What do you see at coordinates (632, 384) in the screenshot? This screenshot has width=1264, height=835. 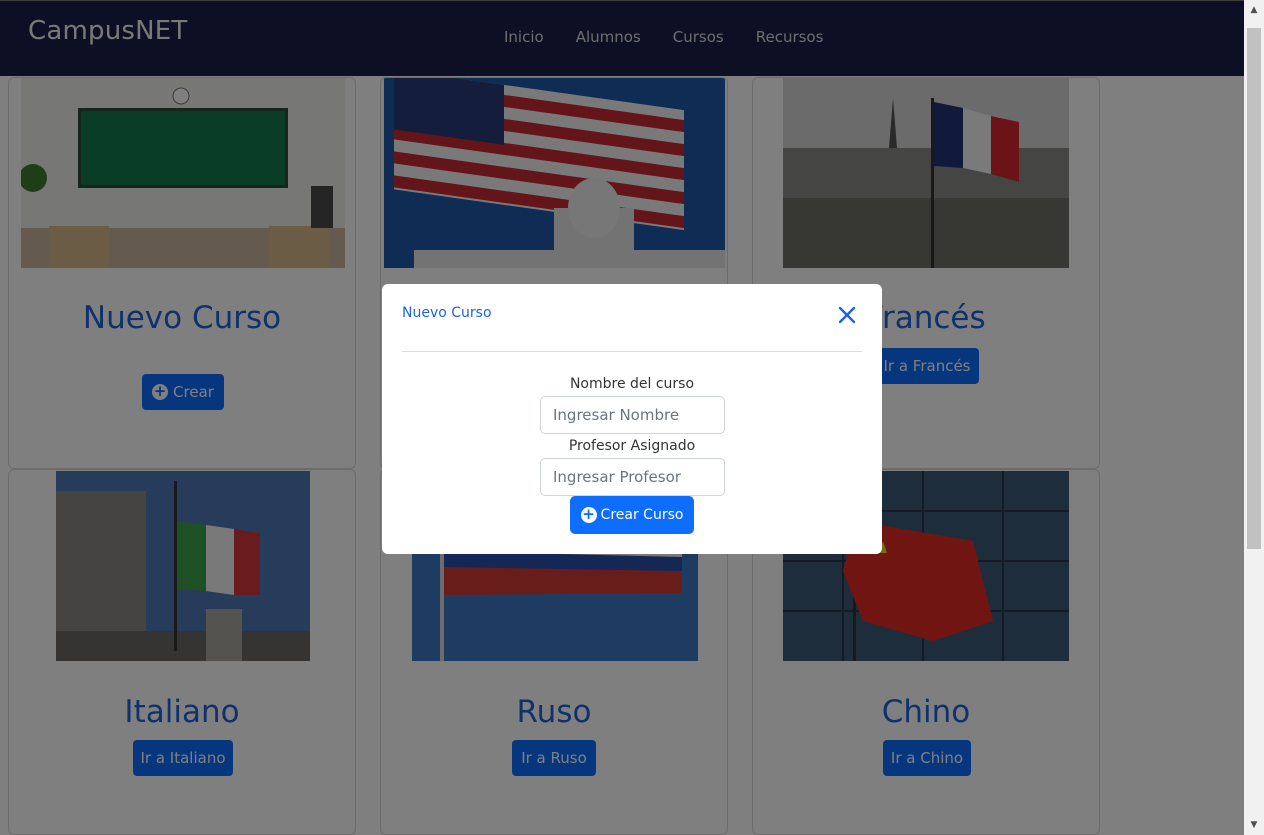 I see `nombre-curso-label: Nombre del curso` at bounding box center [632, 384].